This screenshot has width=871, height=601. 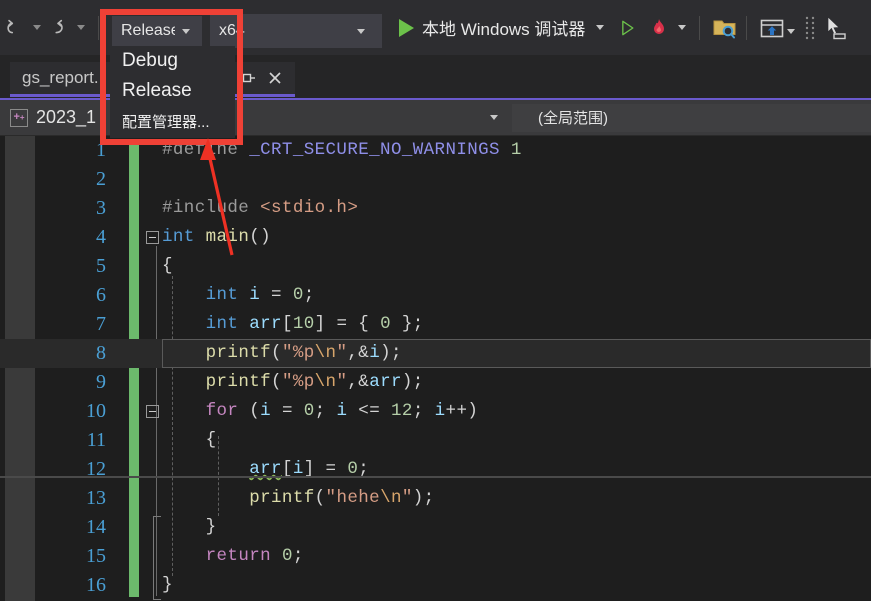 I want to click on flame-icon, so click(x=659, y=26).